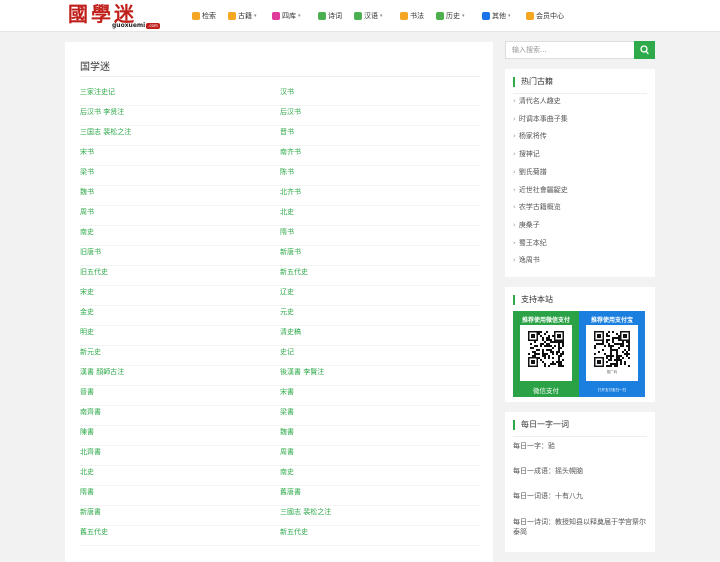  Describe the element at coordinates (380, 456) in the screenshot. I see `book-link: 周書` at that location.